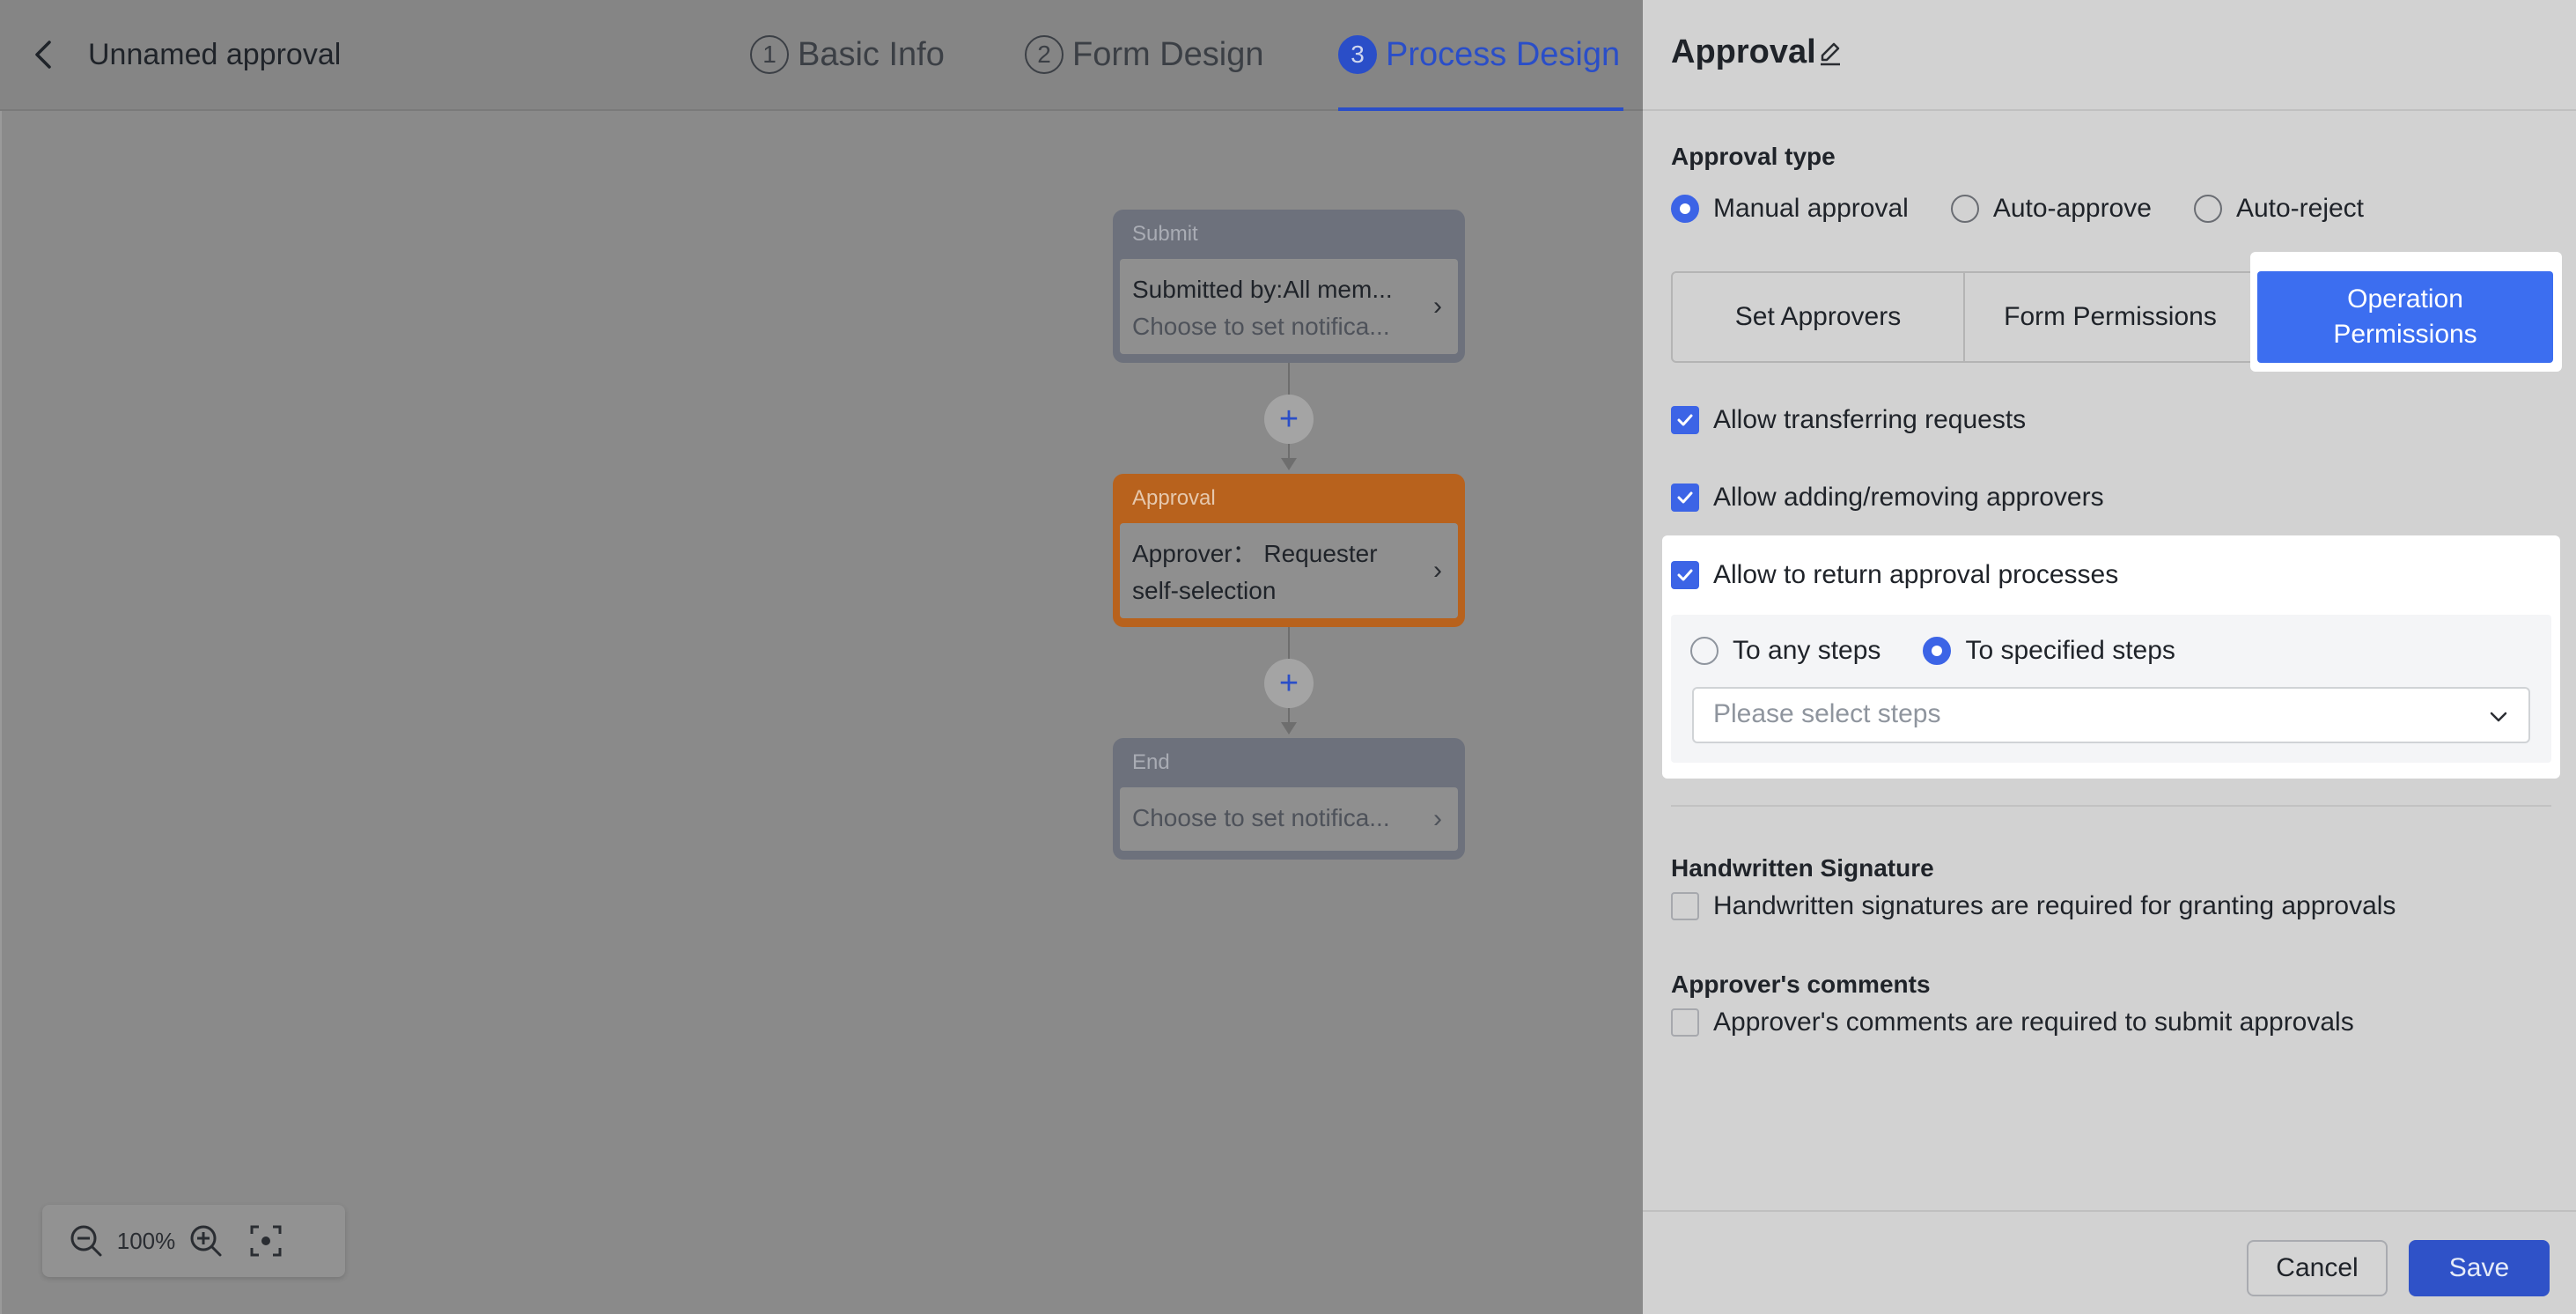 This screenshot has width=2576, height=1314. What do you see at coordinates (1743, 52) in the screenshot?
I see `panel-title: Approval` at bounding box center [1743, 52].